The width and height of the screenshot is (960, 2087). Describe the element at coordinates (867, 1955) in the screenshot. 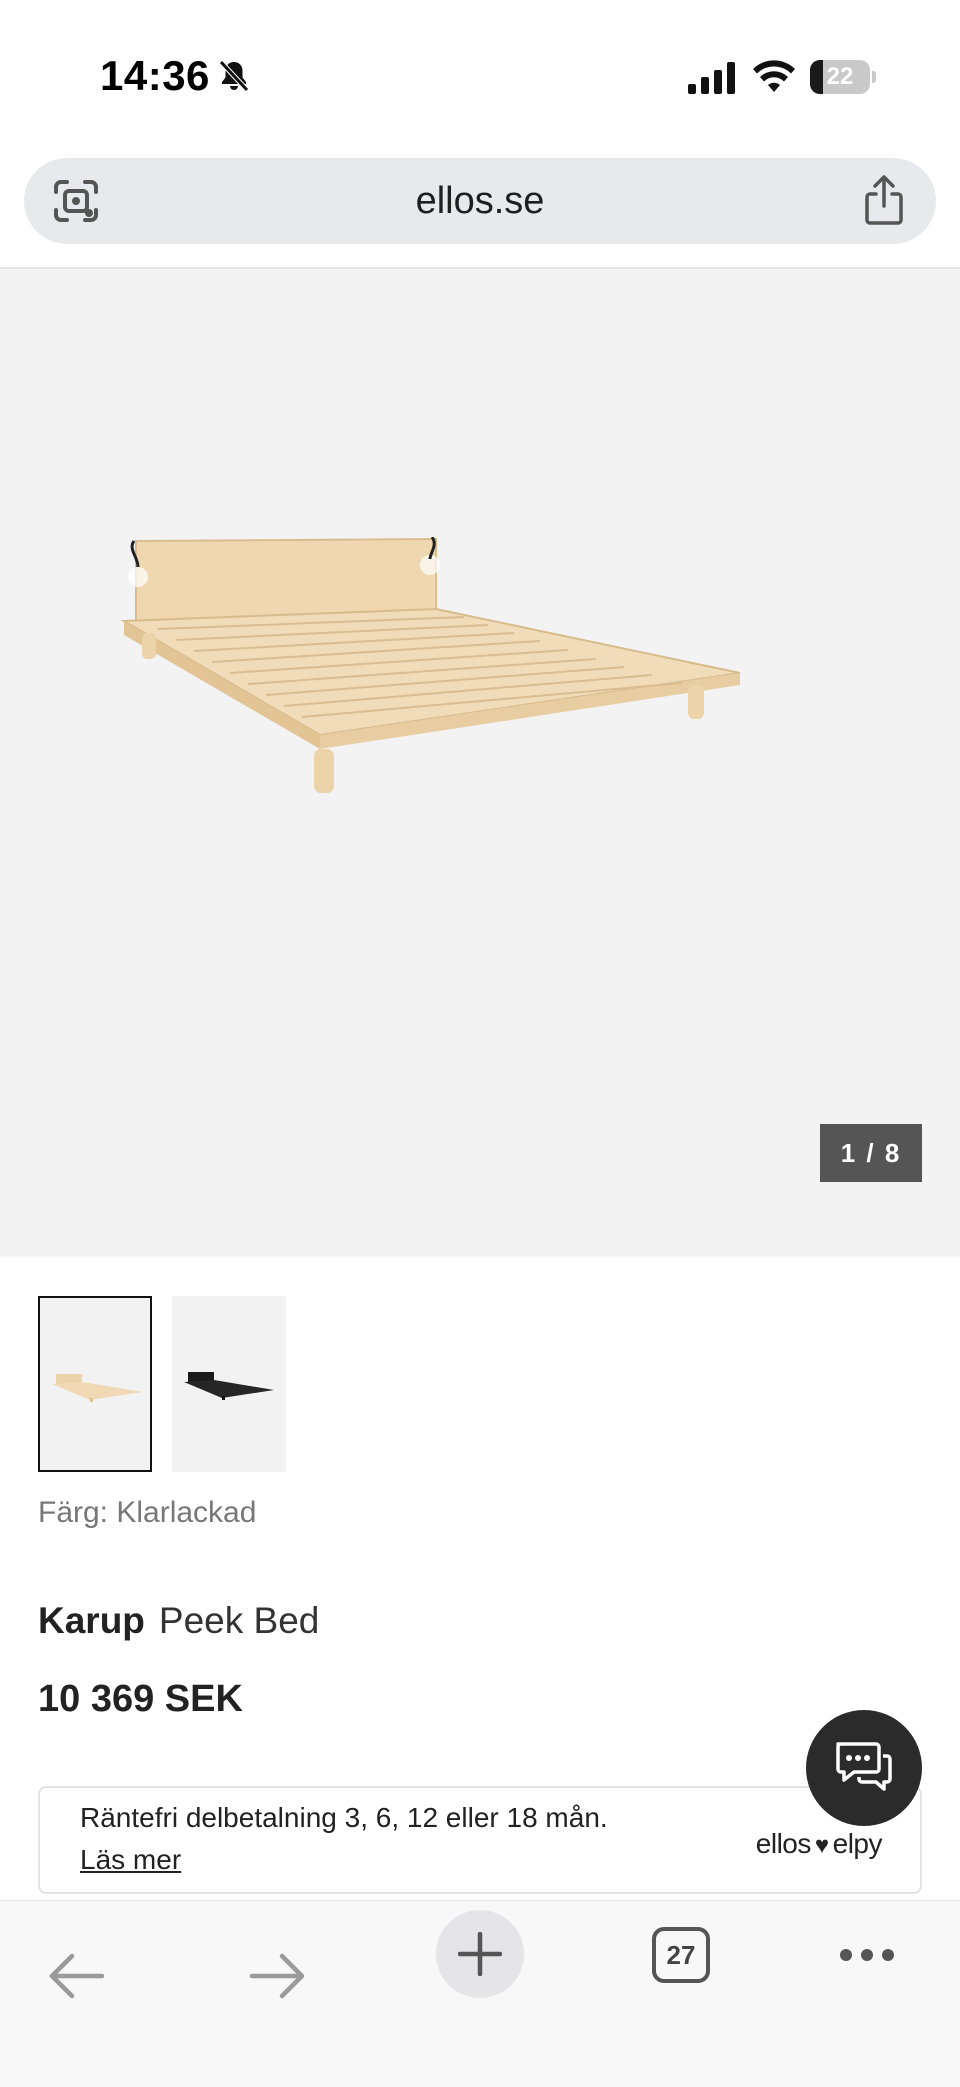

I see `more-icon` at that location.